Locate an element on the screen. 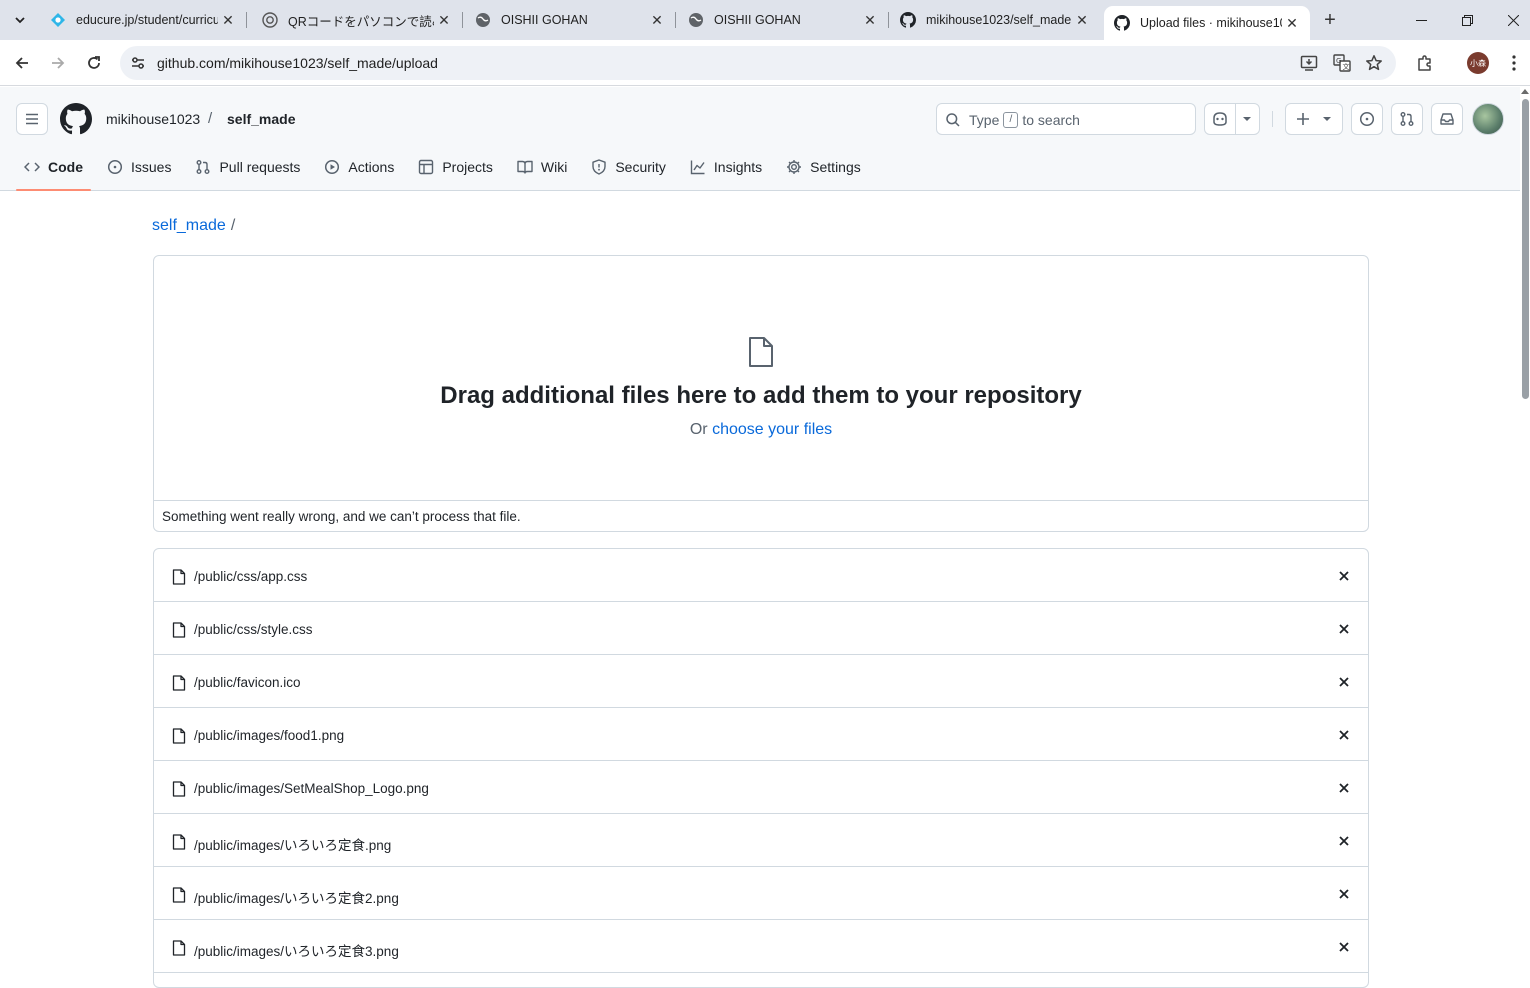  file-path: /public/images/いろいろ定食3.png is located at coordinates (296, 951).